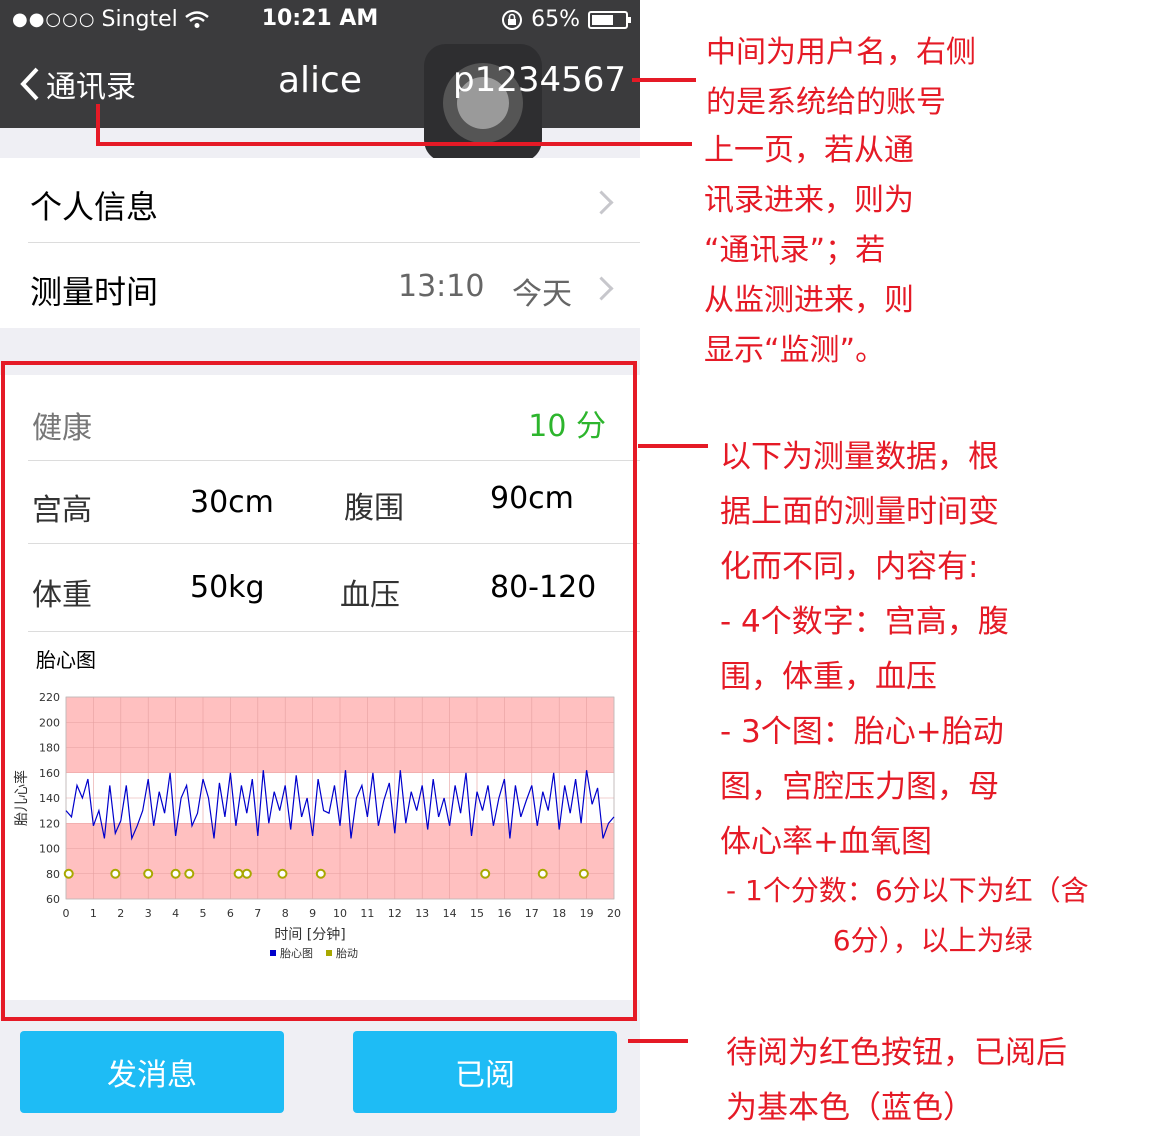  I want to click on annotation-text: 待阅为红色按钮，已阅后 为基本色（蓝色）, so click(896, 1080).